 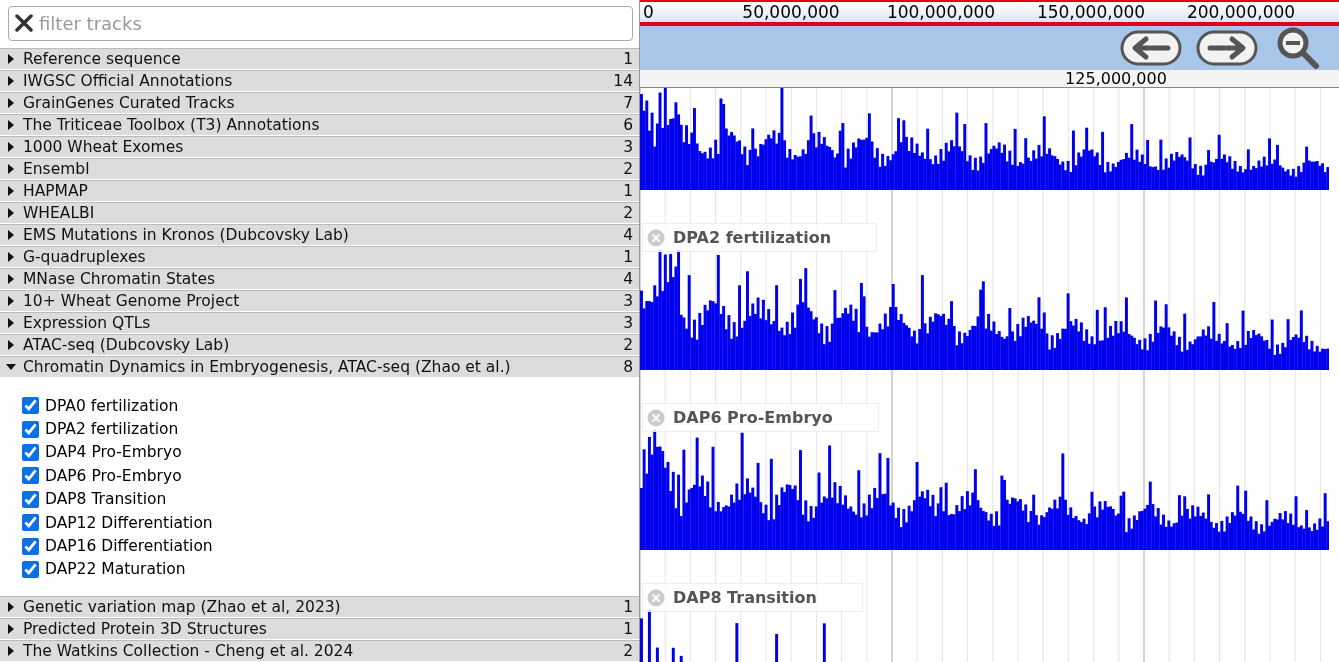 I want to click on category-name: Genetic variation map (Zhao et al, 2023), so click(x=182, y=607).